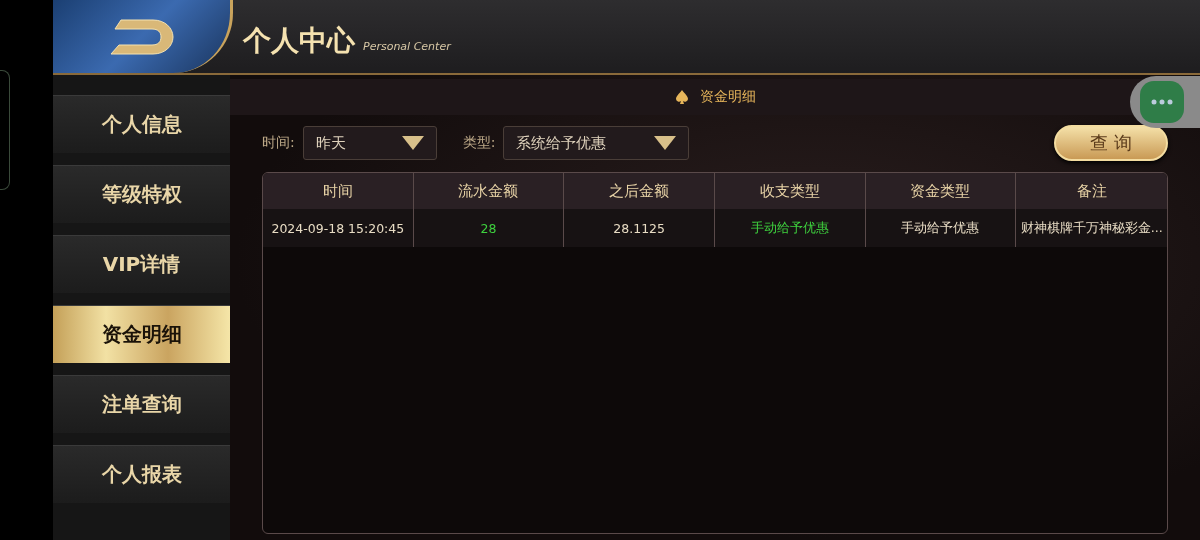 Image resolution: width=1200 pixels, height=540 pixels. I want to click on spade-icon, so click(682, 97).